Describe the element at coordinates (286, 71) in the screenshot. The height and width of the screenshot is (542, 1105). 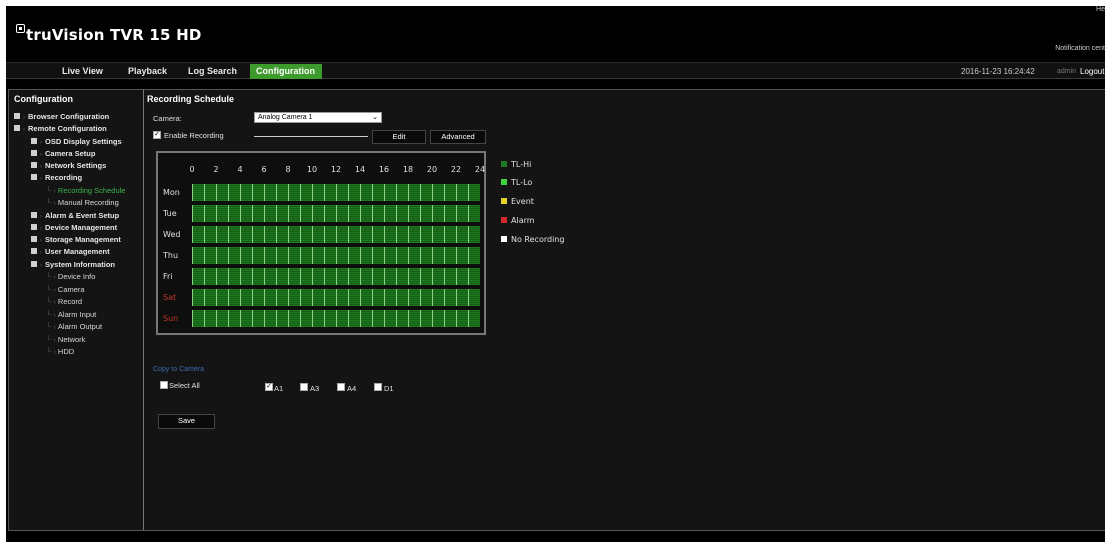
I see `tab-configuration: Configuration` at that location.